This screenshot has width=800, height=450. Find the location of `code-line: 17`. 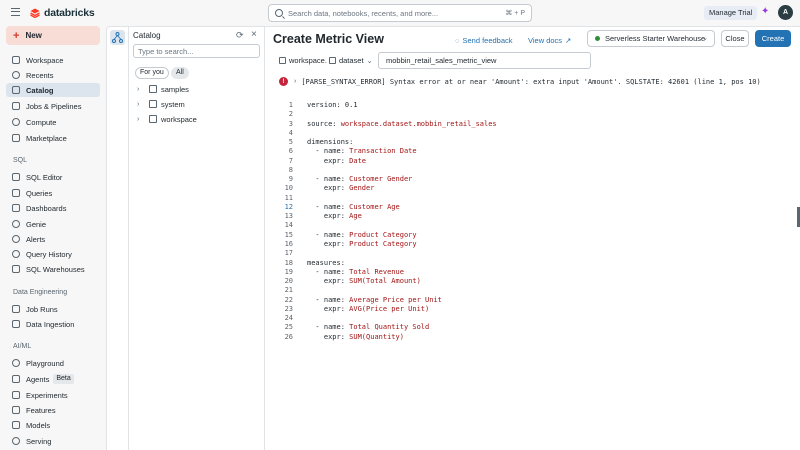

code-line: 17 is located at coordinates (533, 253).